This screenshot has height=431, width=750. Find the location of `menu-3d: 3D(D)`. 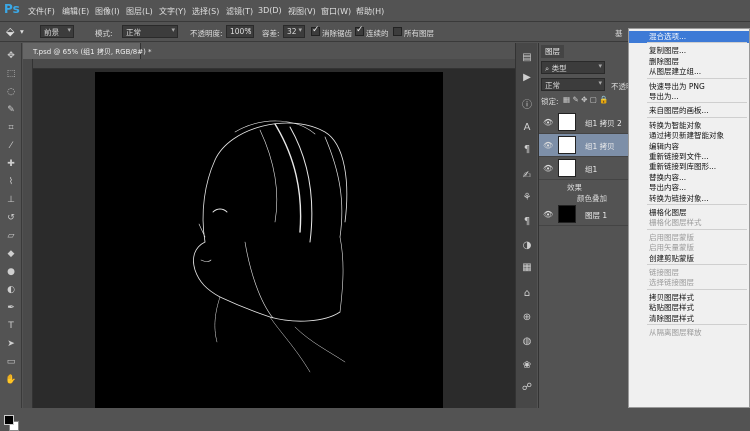

menu-3d: 3D(D) is located at coordinates (270, 10).